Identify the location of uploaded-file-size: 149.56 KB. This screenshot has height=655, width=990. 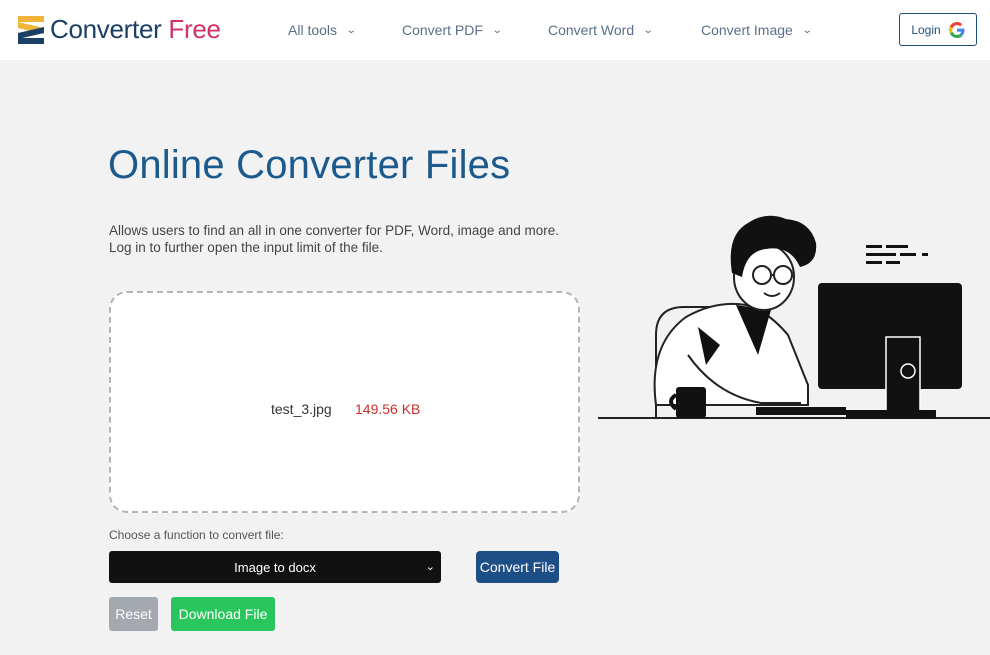
(388, 409).